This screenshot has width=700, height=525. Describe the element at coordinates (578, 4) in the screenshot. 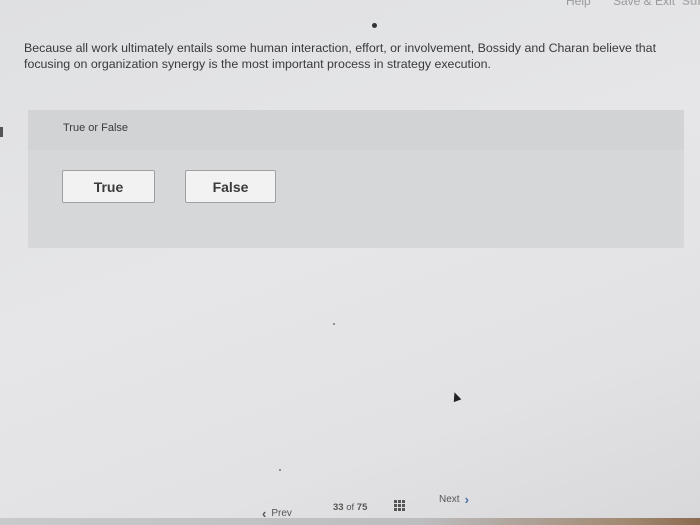

I see `help-link: Help` at that location.